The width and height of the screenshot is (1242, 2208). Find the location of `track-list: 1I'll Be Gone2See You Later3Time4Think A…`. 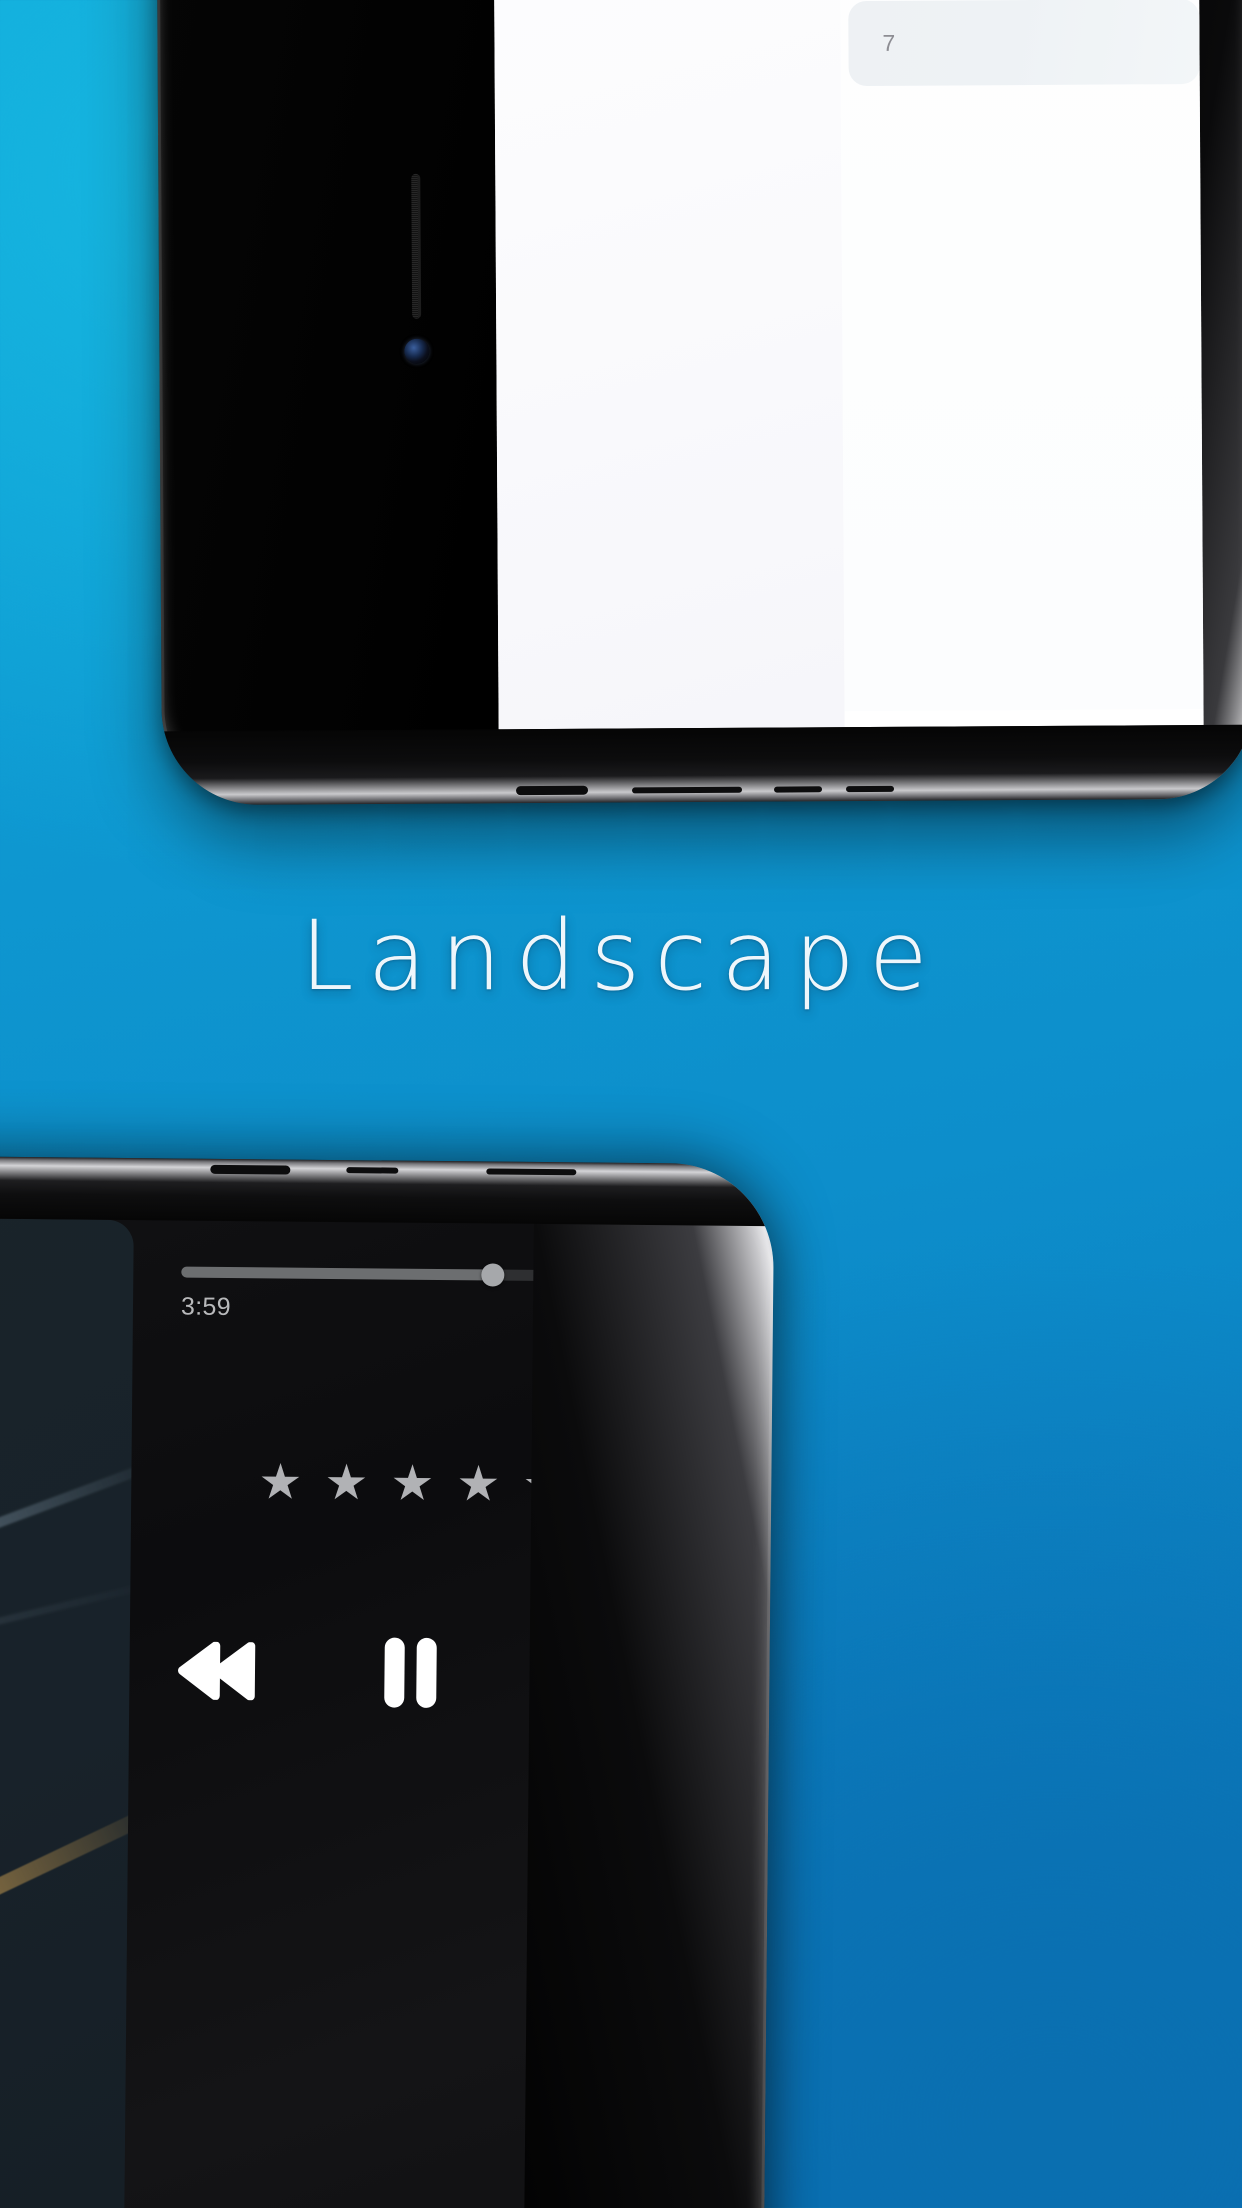

track-list: 1I'll Be Gone2See You Later3Time4Think A… is located at coordinates (1020, 356).